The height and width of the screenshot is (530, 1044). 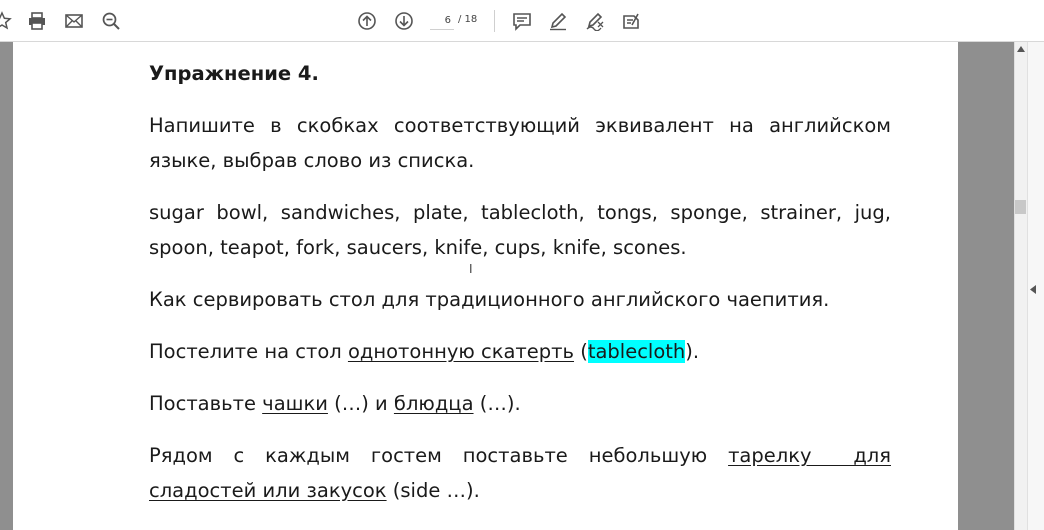 What do you see at coordinates (471, 269) in the screenshot?
I see `text-cursor-icon: I` at bounding box center [471, 269].